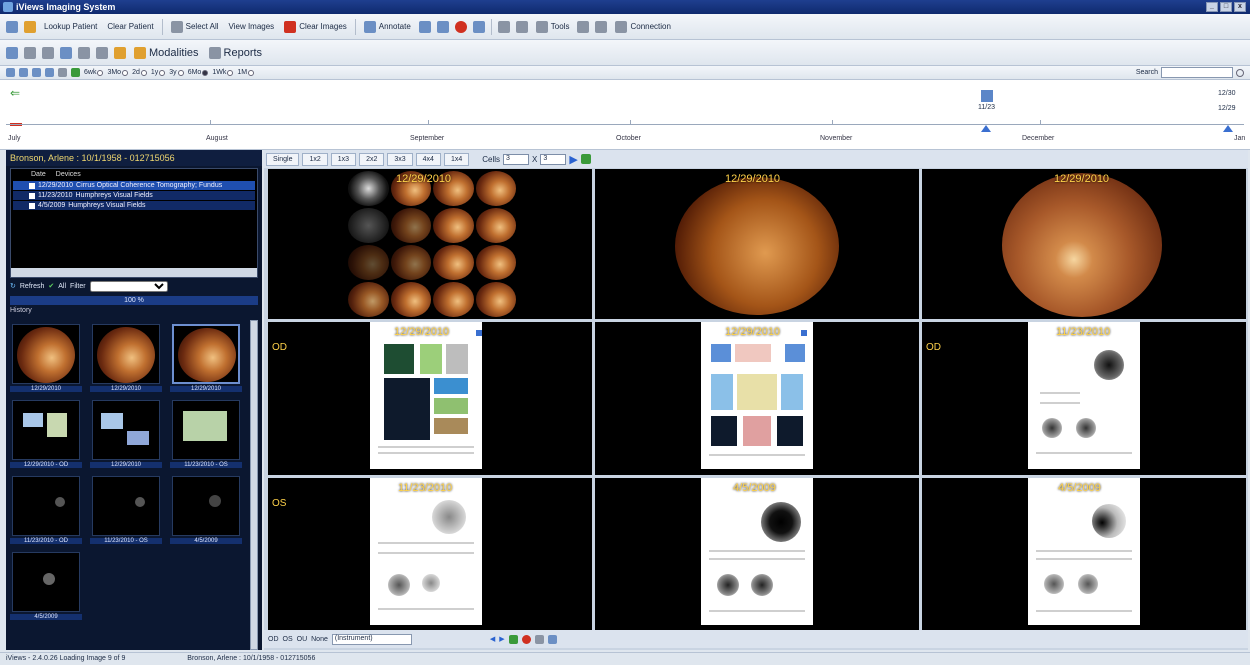  I want to click on connection-button: Connection, so click(642, 26).